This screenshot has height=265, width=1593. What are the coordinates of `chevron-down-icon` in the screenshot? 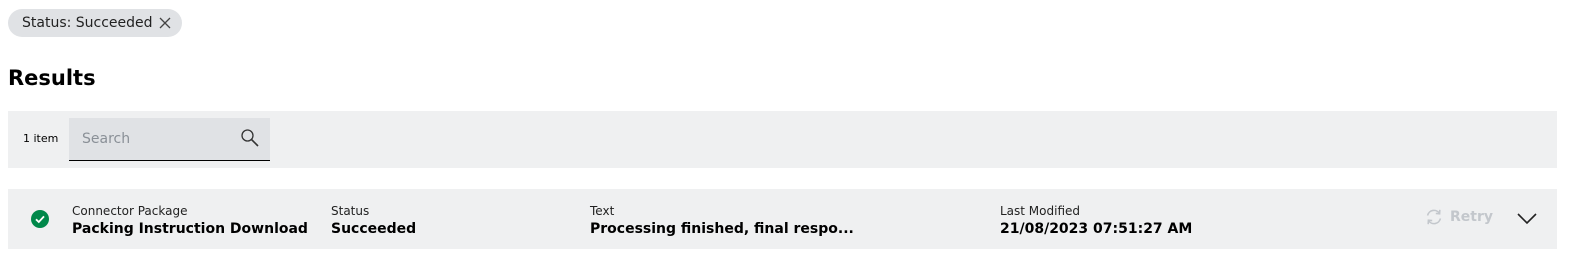 It's located at (1527, 218).